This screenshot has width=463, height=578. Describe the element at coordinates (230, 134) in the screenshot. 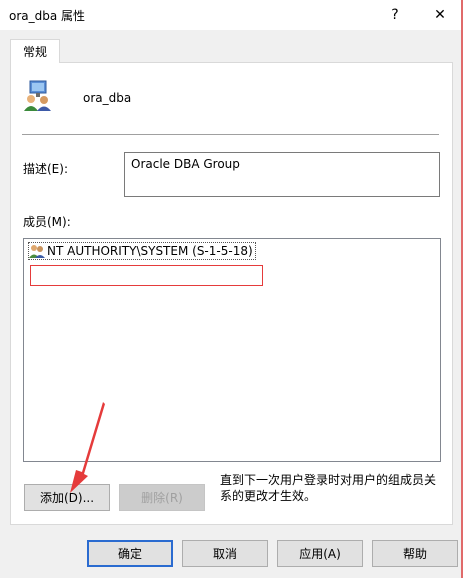

I see `separator` at that location.